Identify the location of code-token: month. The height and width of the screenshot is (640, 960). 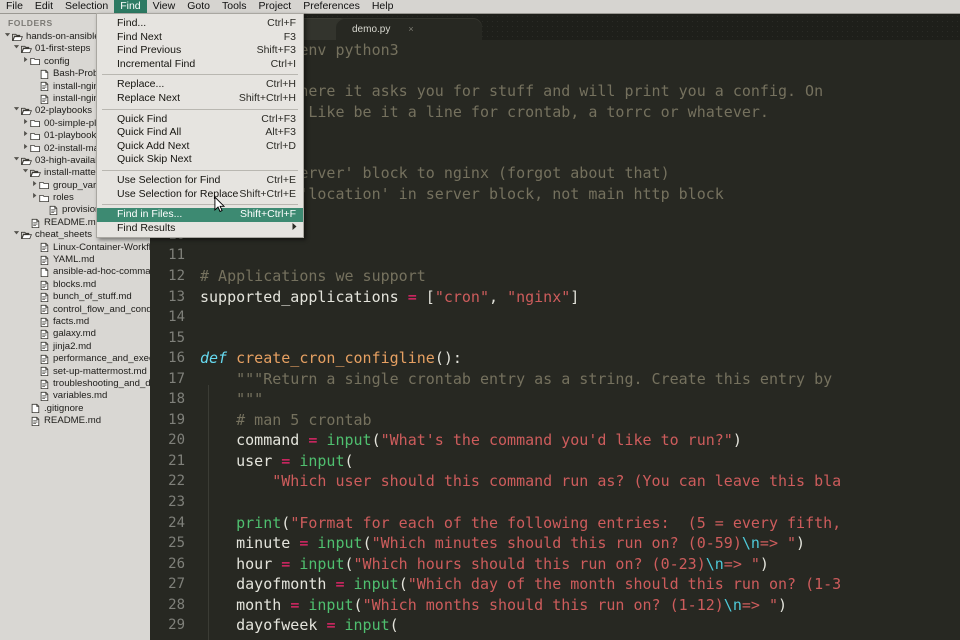
(245, 604).